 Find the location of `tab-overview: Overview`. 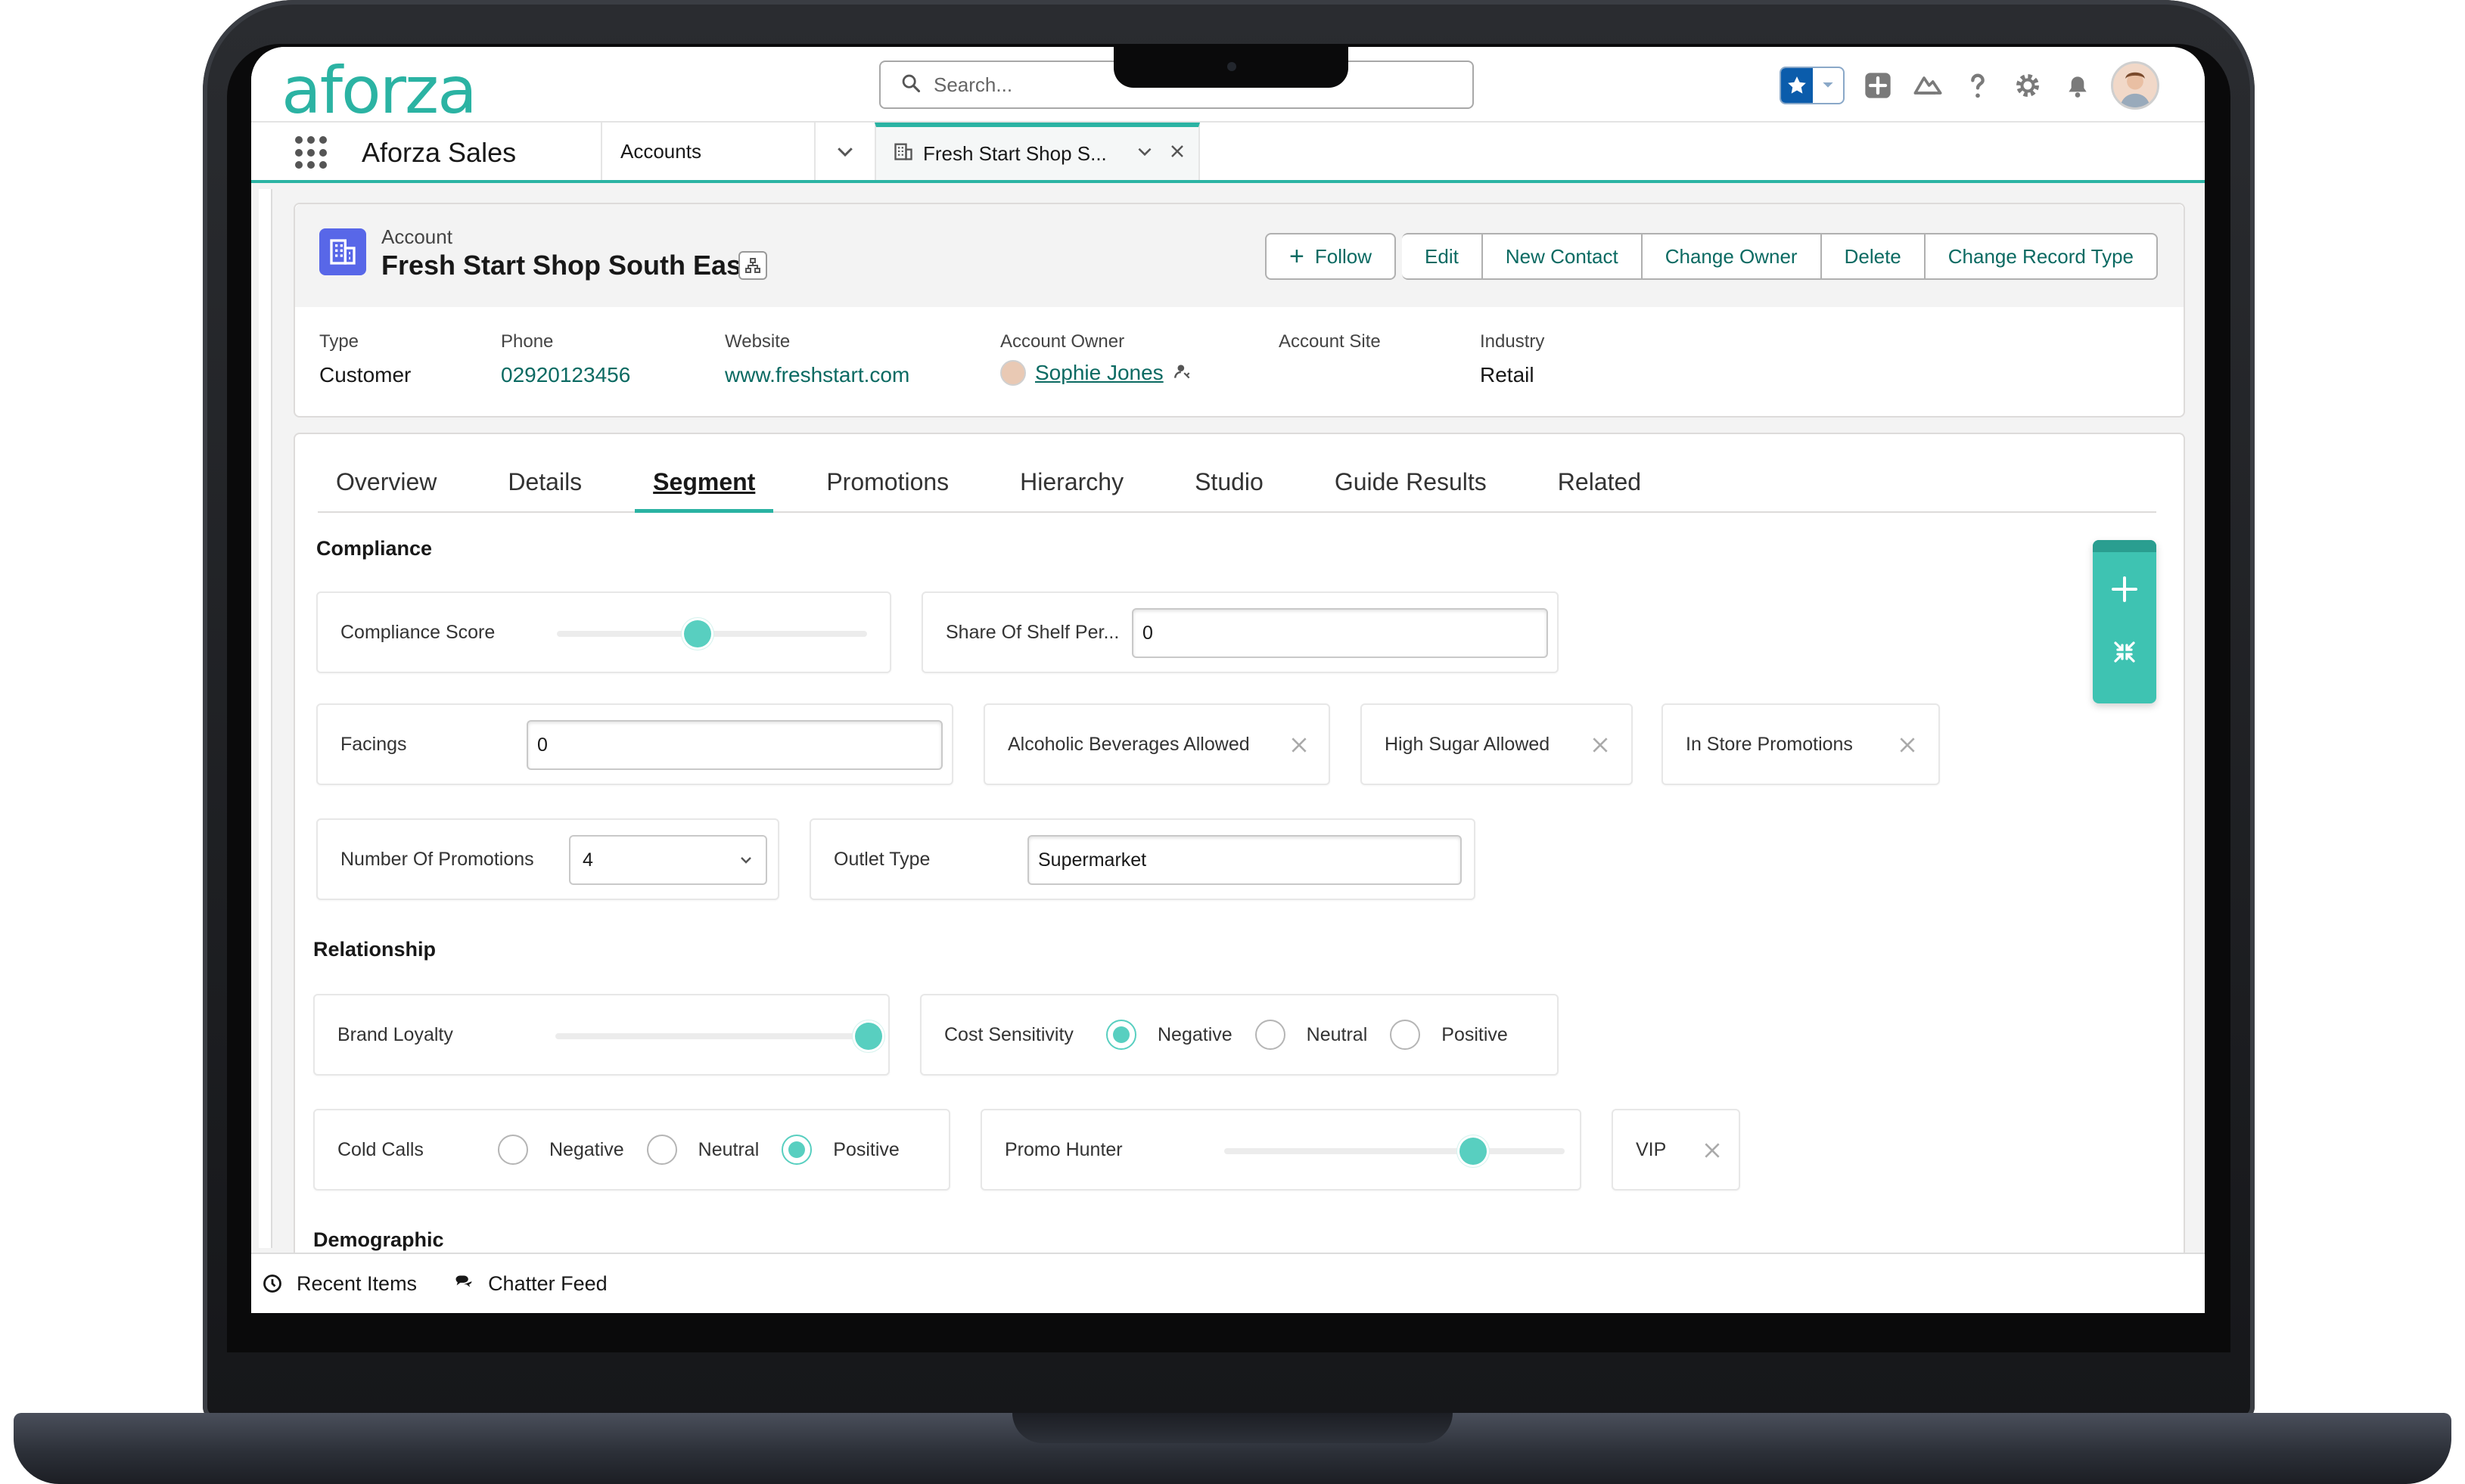

tab-overview: Overview is located at coordinates (386, 490).